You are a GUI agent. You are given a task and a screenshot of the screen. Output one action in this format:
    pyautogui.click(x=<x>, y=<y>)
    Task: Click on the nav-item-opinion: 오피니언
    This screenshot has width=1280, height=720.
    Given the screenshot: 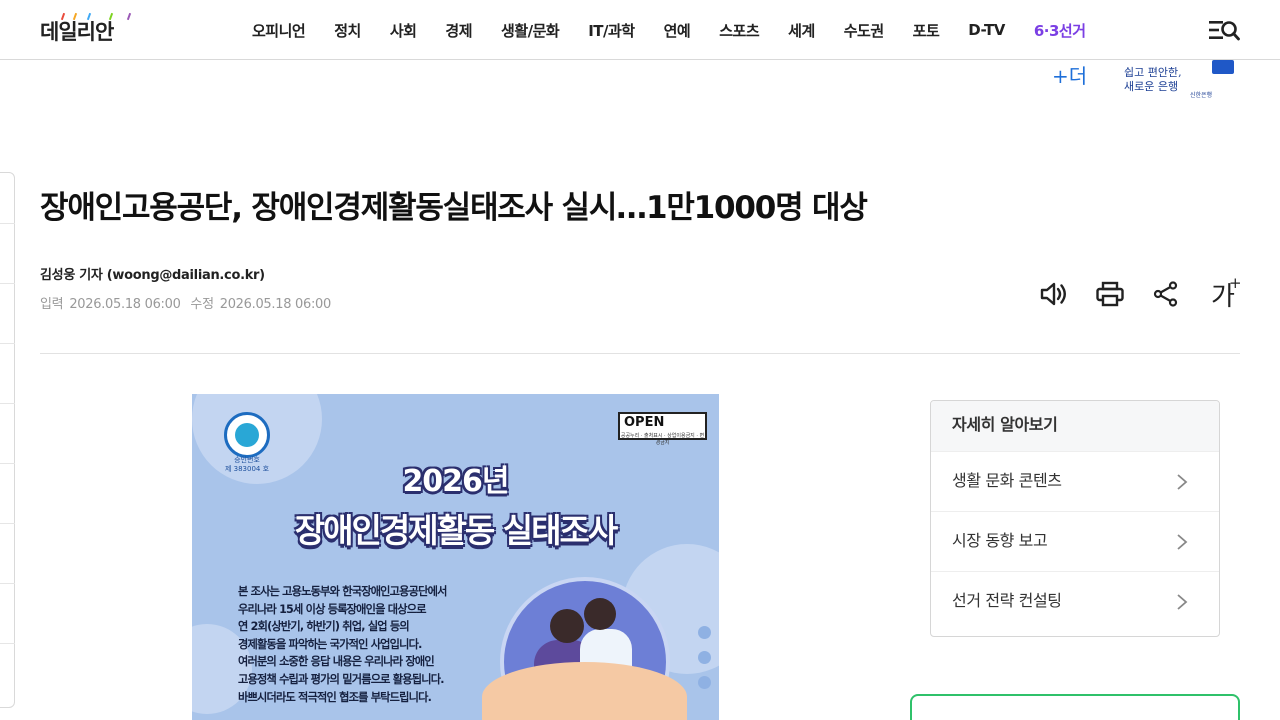 What is the action you would take?
    pyautogui.click(x=279, y=30)
    